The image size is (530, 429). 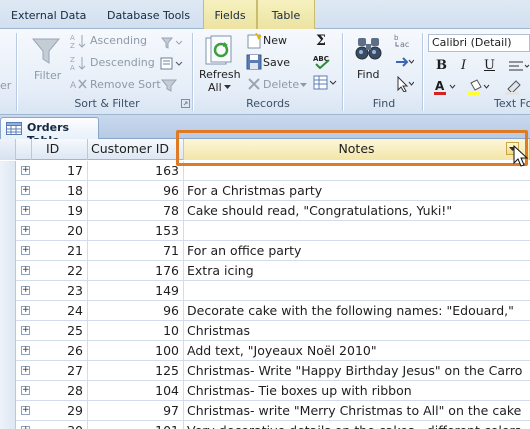 I want to click on cell-id: 22, so click(x=60, y=271).